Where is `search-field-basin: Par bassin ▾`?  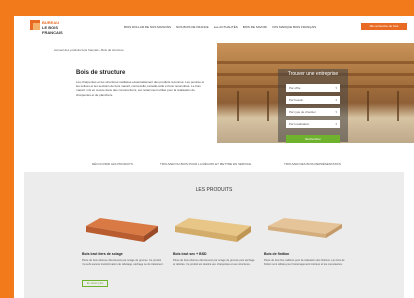
search-field-basin: Par bassin ▾ is located at coordinates (313, 100).